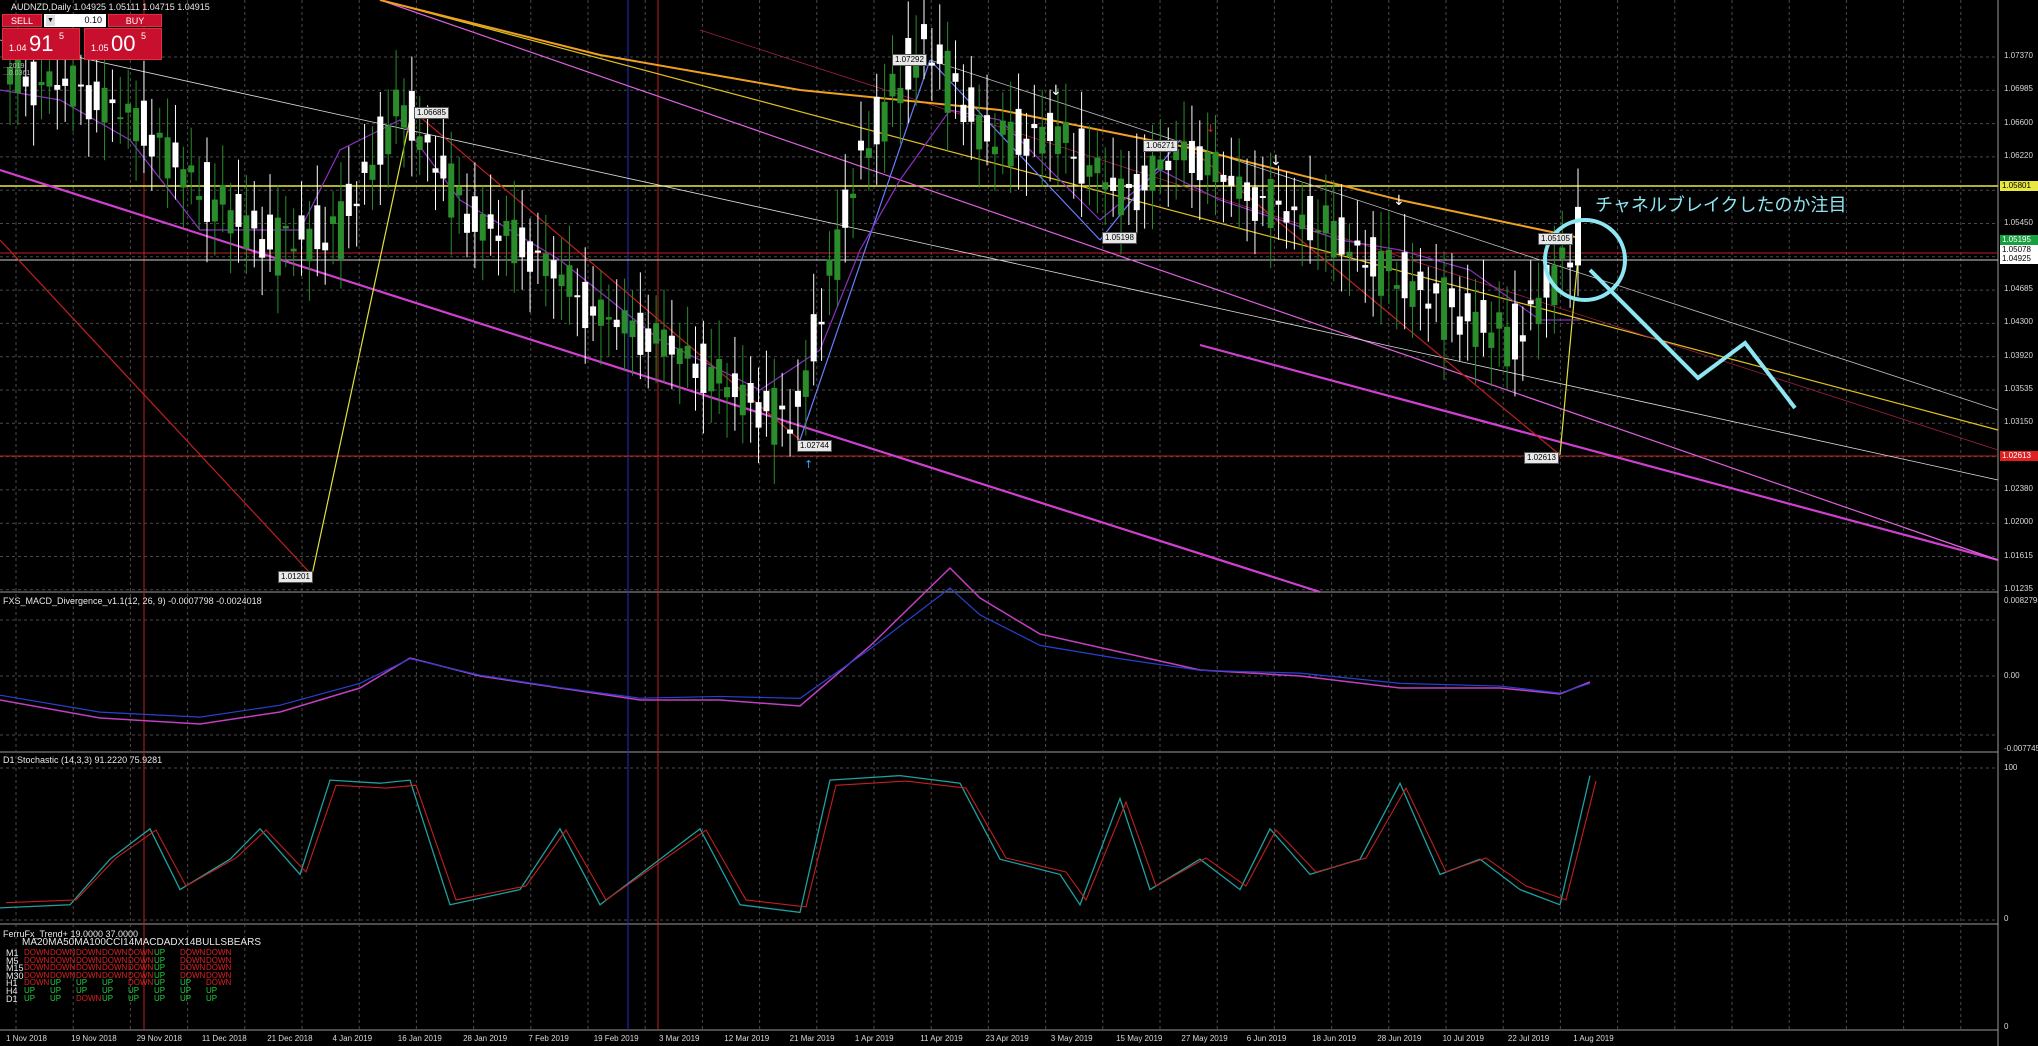  I want to click on channel-lower-ext, so click(1599, 452).